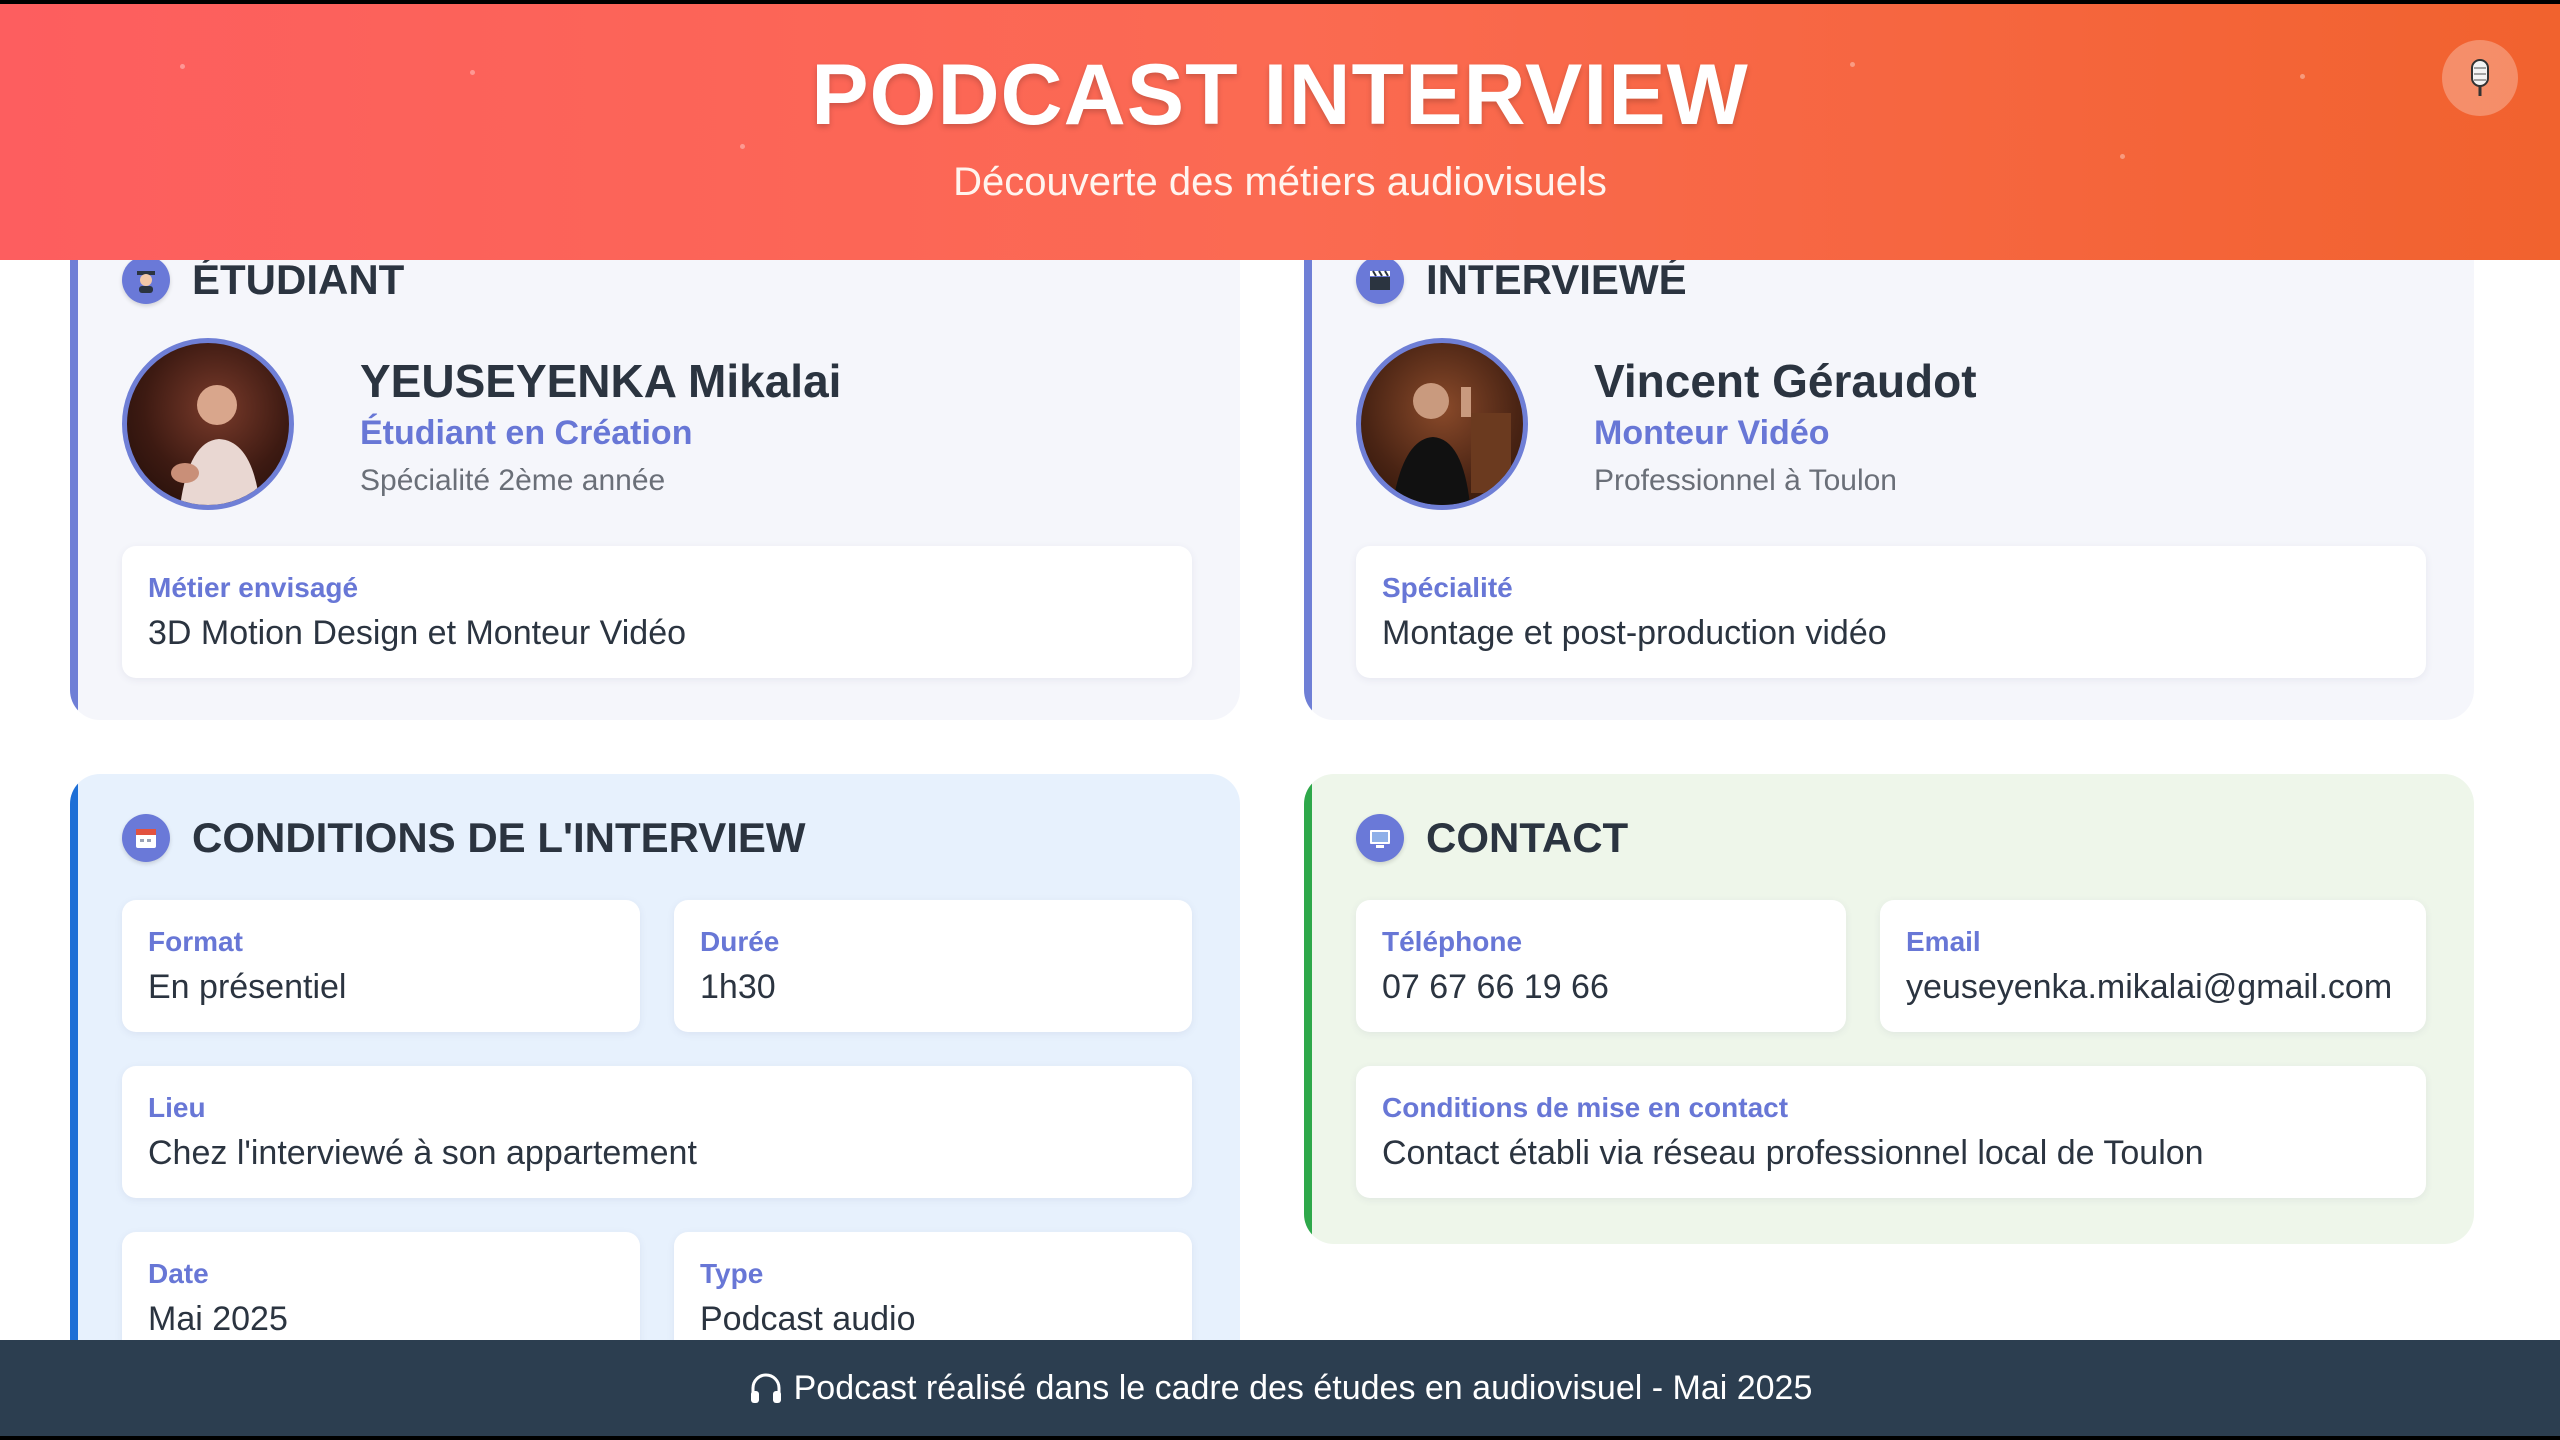 The height and width of the screenshot is (1440, 2560). I want to click on section-title: CONTACT, so click(1527, 837).